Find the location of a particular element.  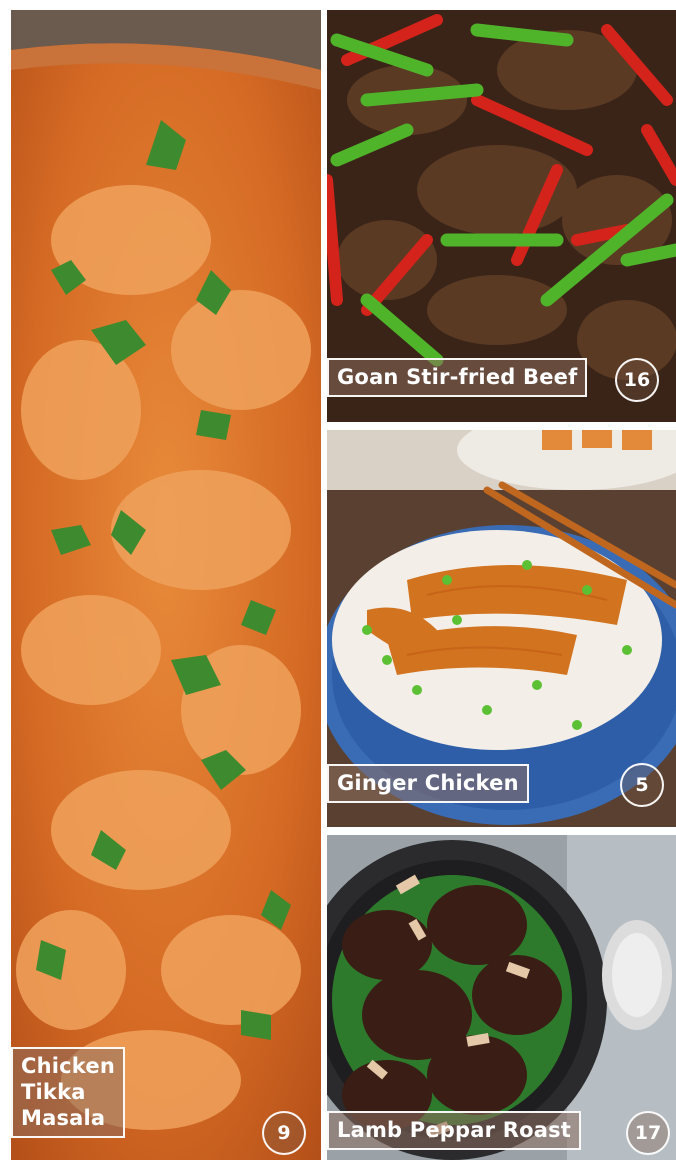

recipe-title-text: Ginger Chicken is located at coordinates (428, 783).